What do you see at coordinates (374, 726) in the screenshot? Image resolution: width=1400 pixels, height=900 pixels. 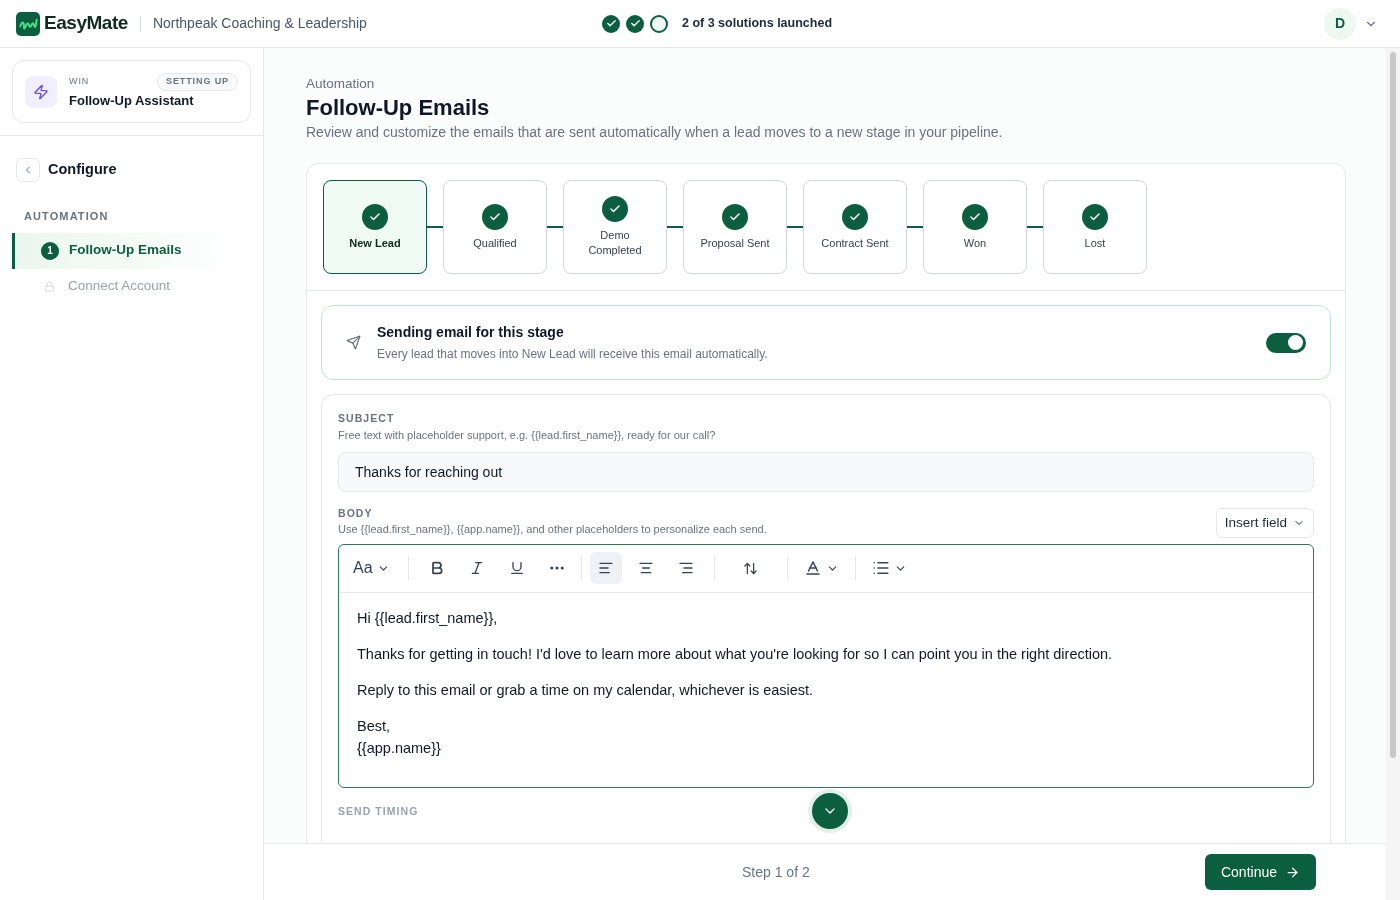 I see `body-text-line: Best,` at bounding box center [374, 726].